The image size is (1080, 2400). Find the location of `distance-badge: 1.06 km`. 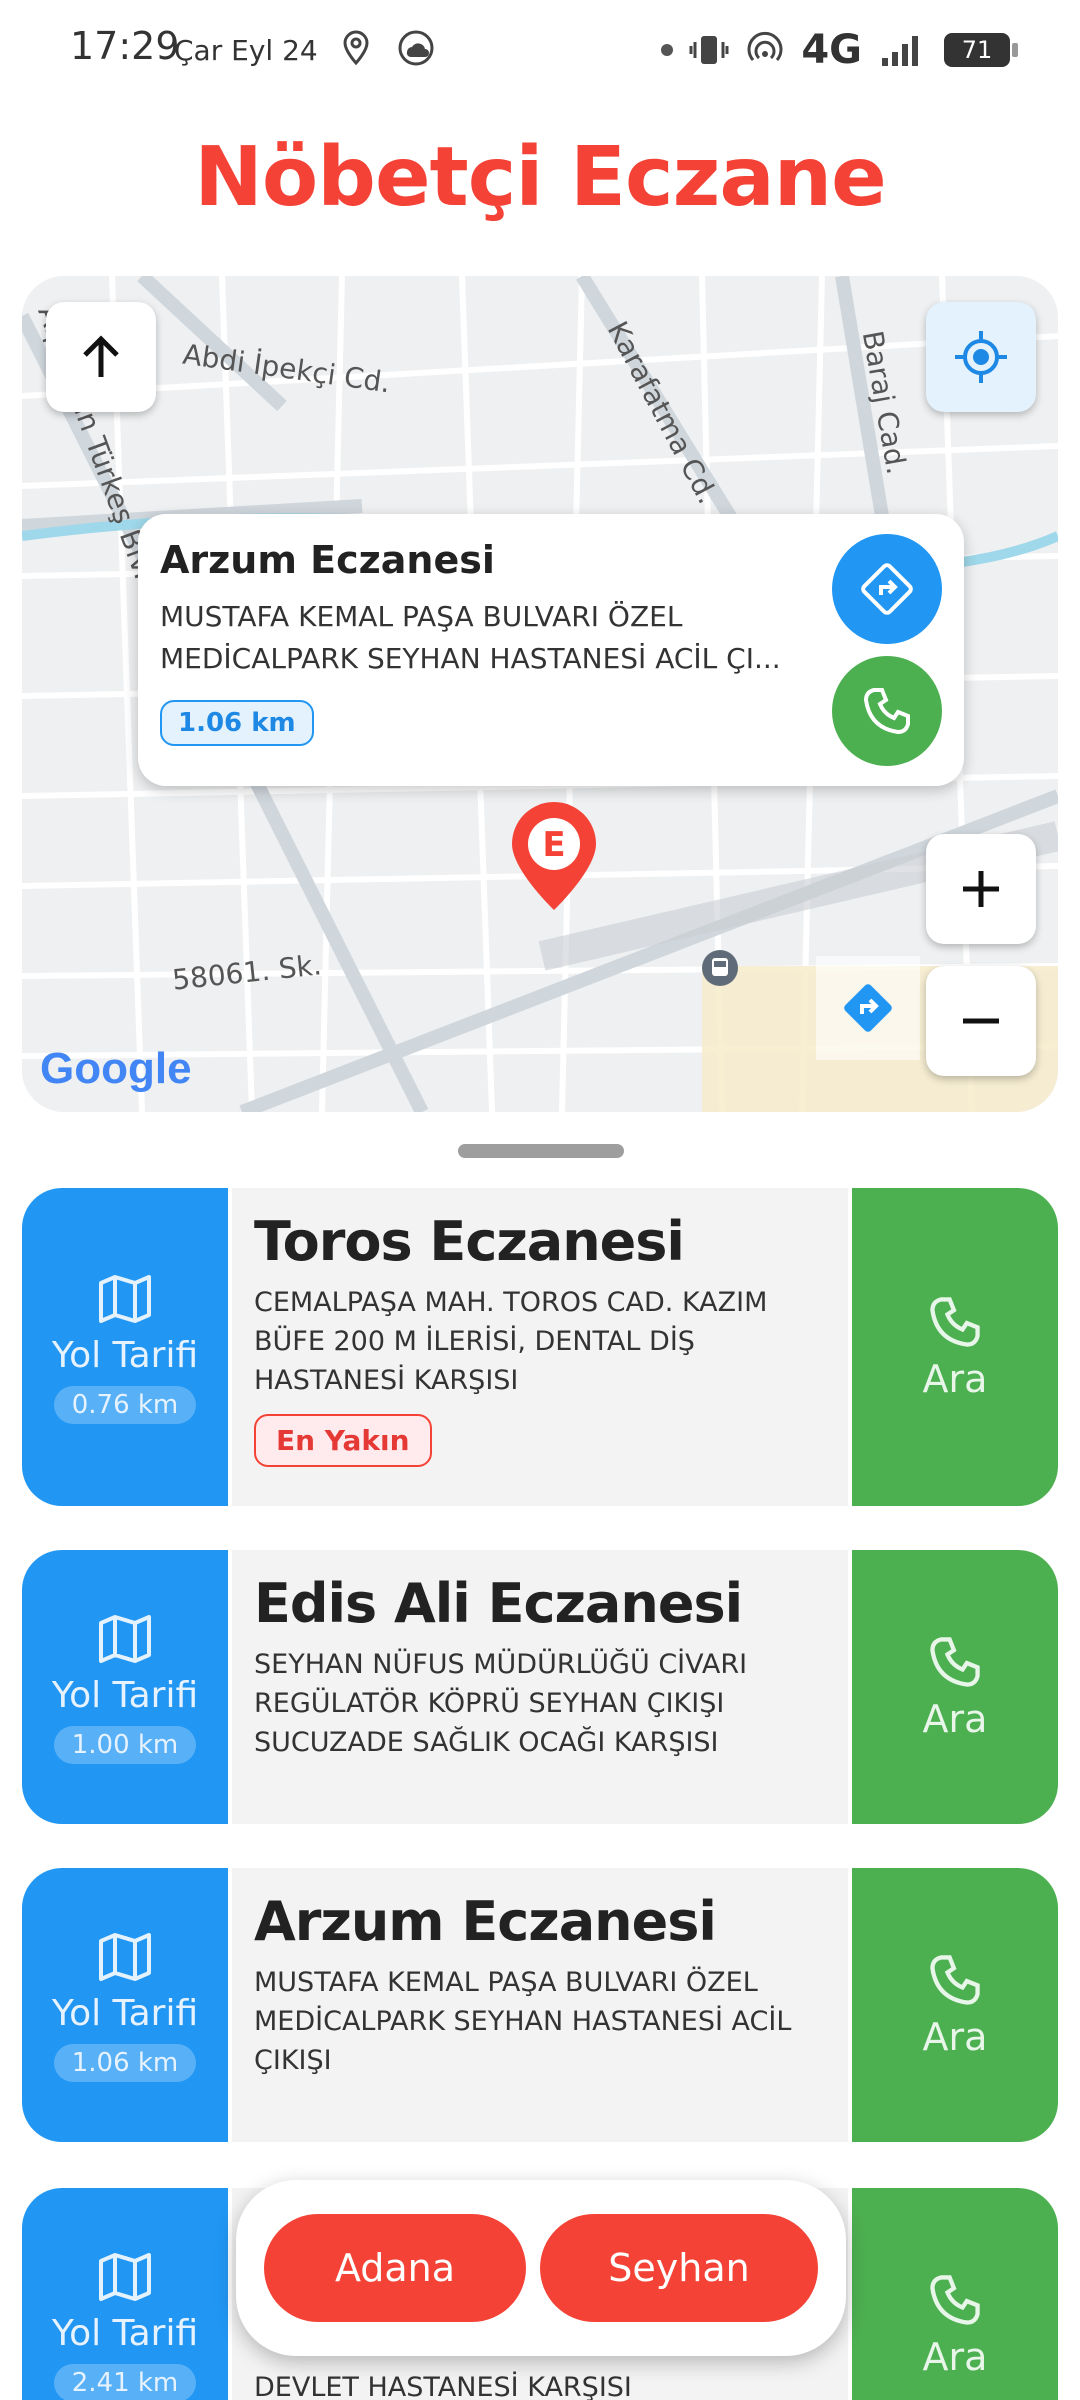

distance-badge: 1.06 km is located at coordinates (125, 2062).